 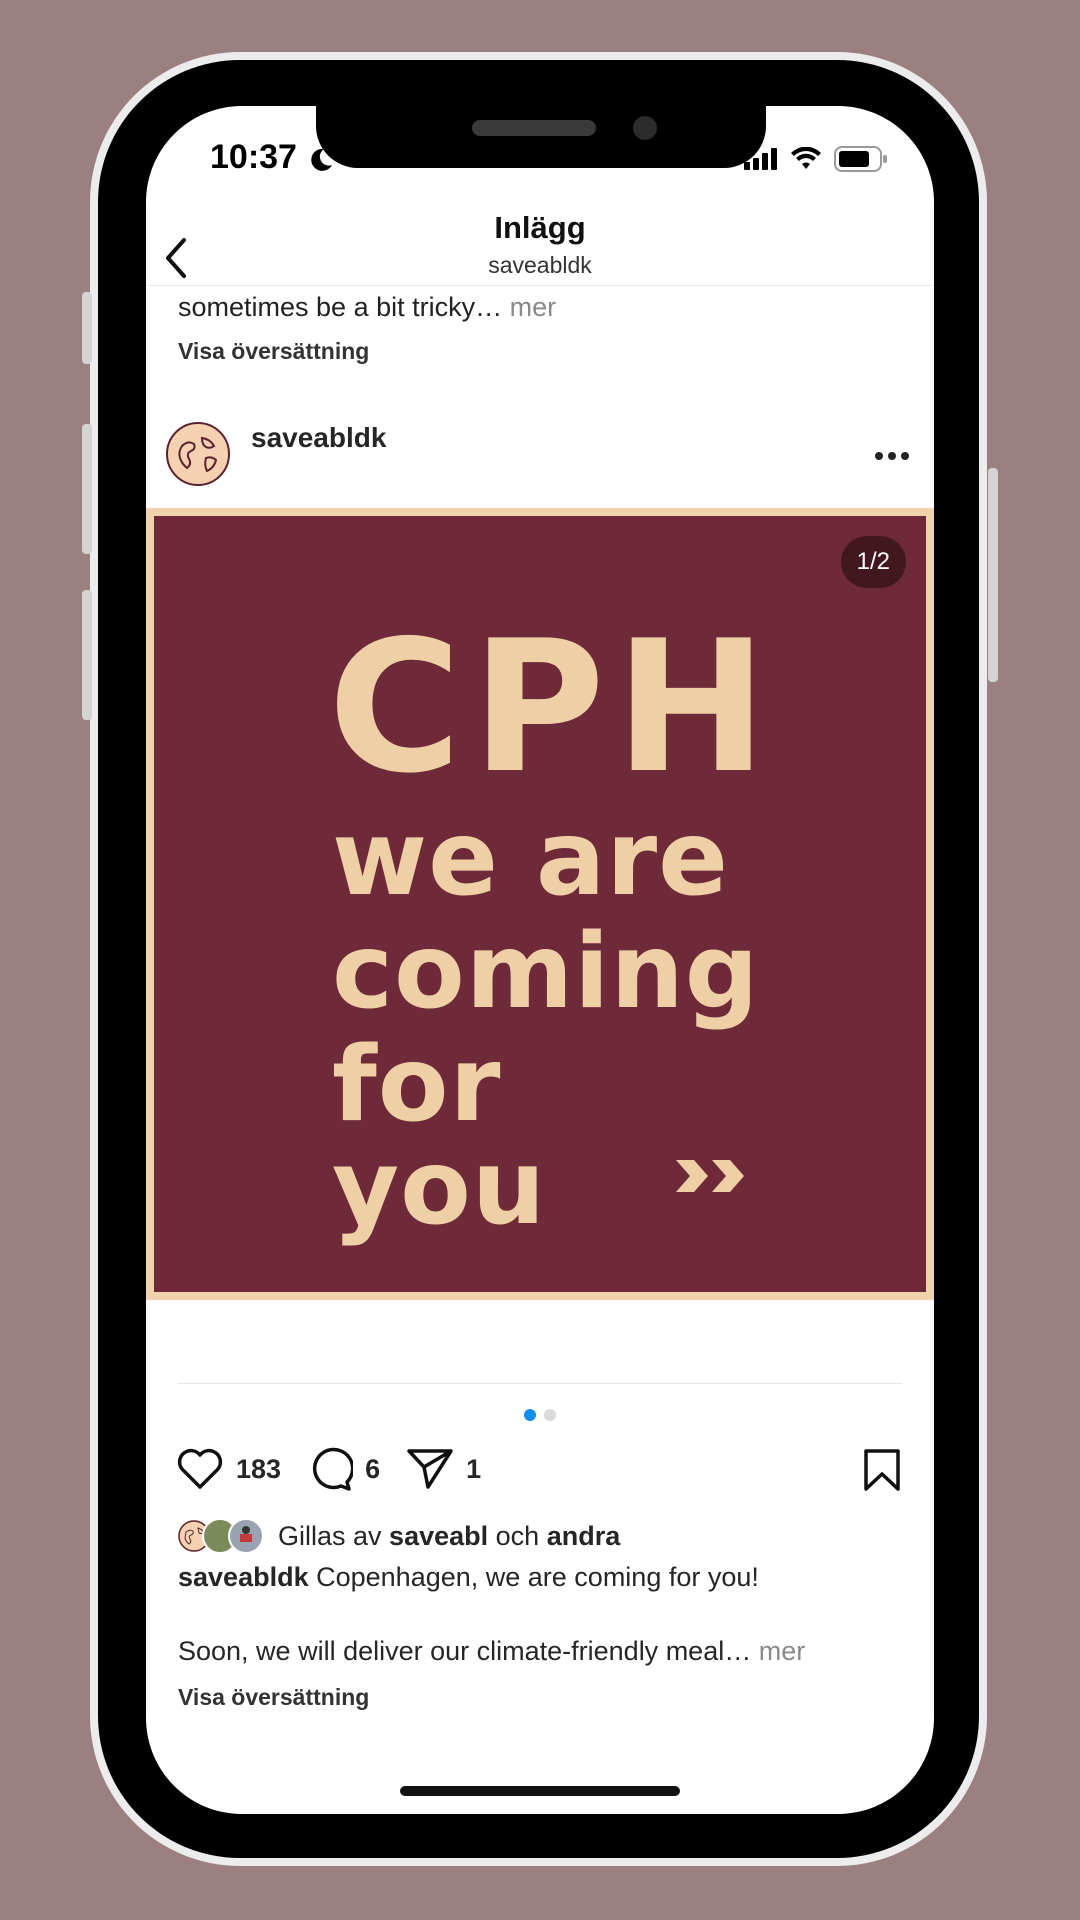 I want to click on volume-down-button, so click(x=87, y=655).